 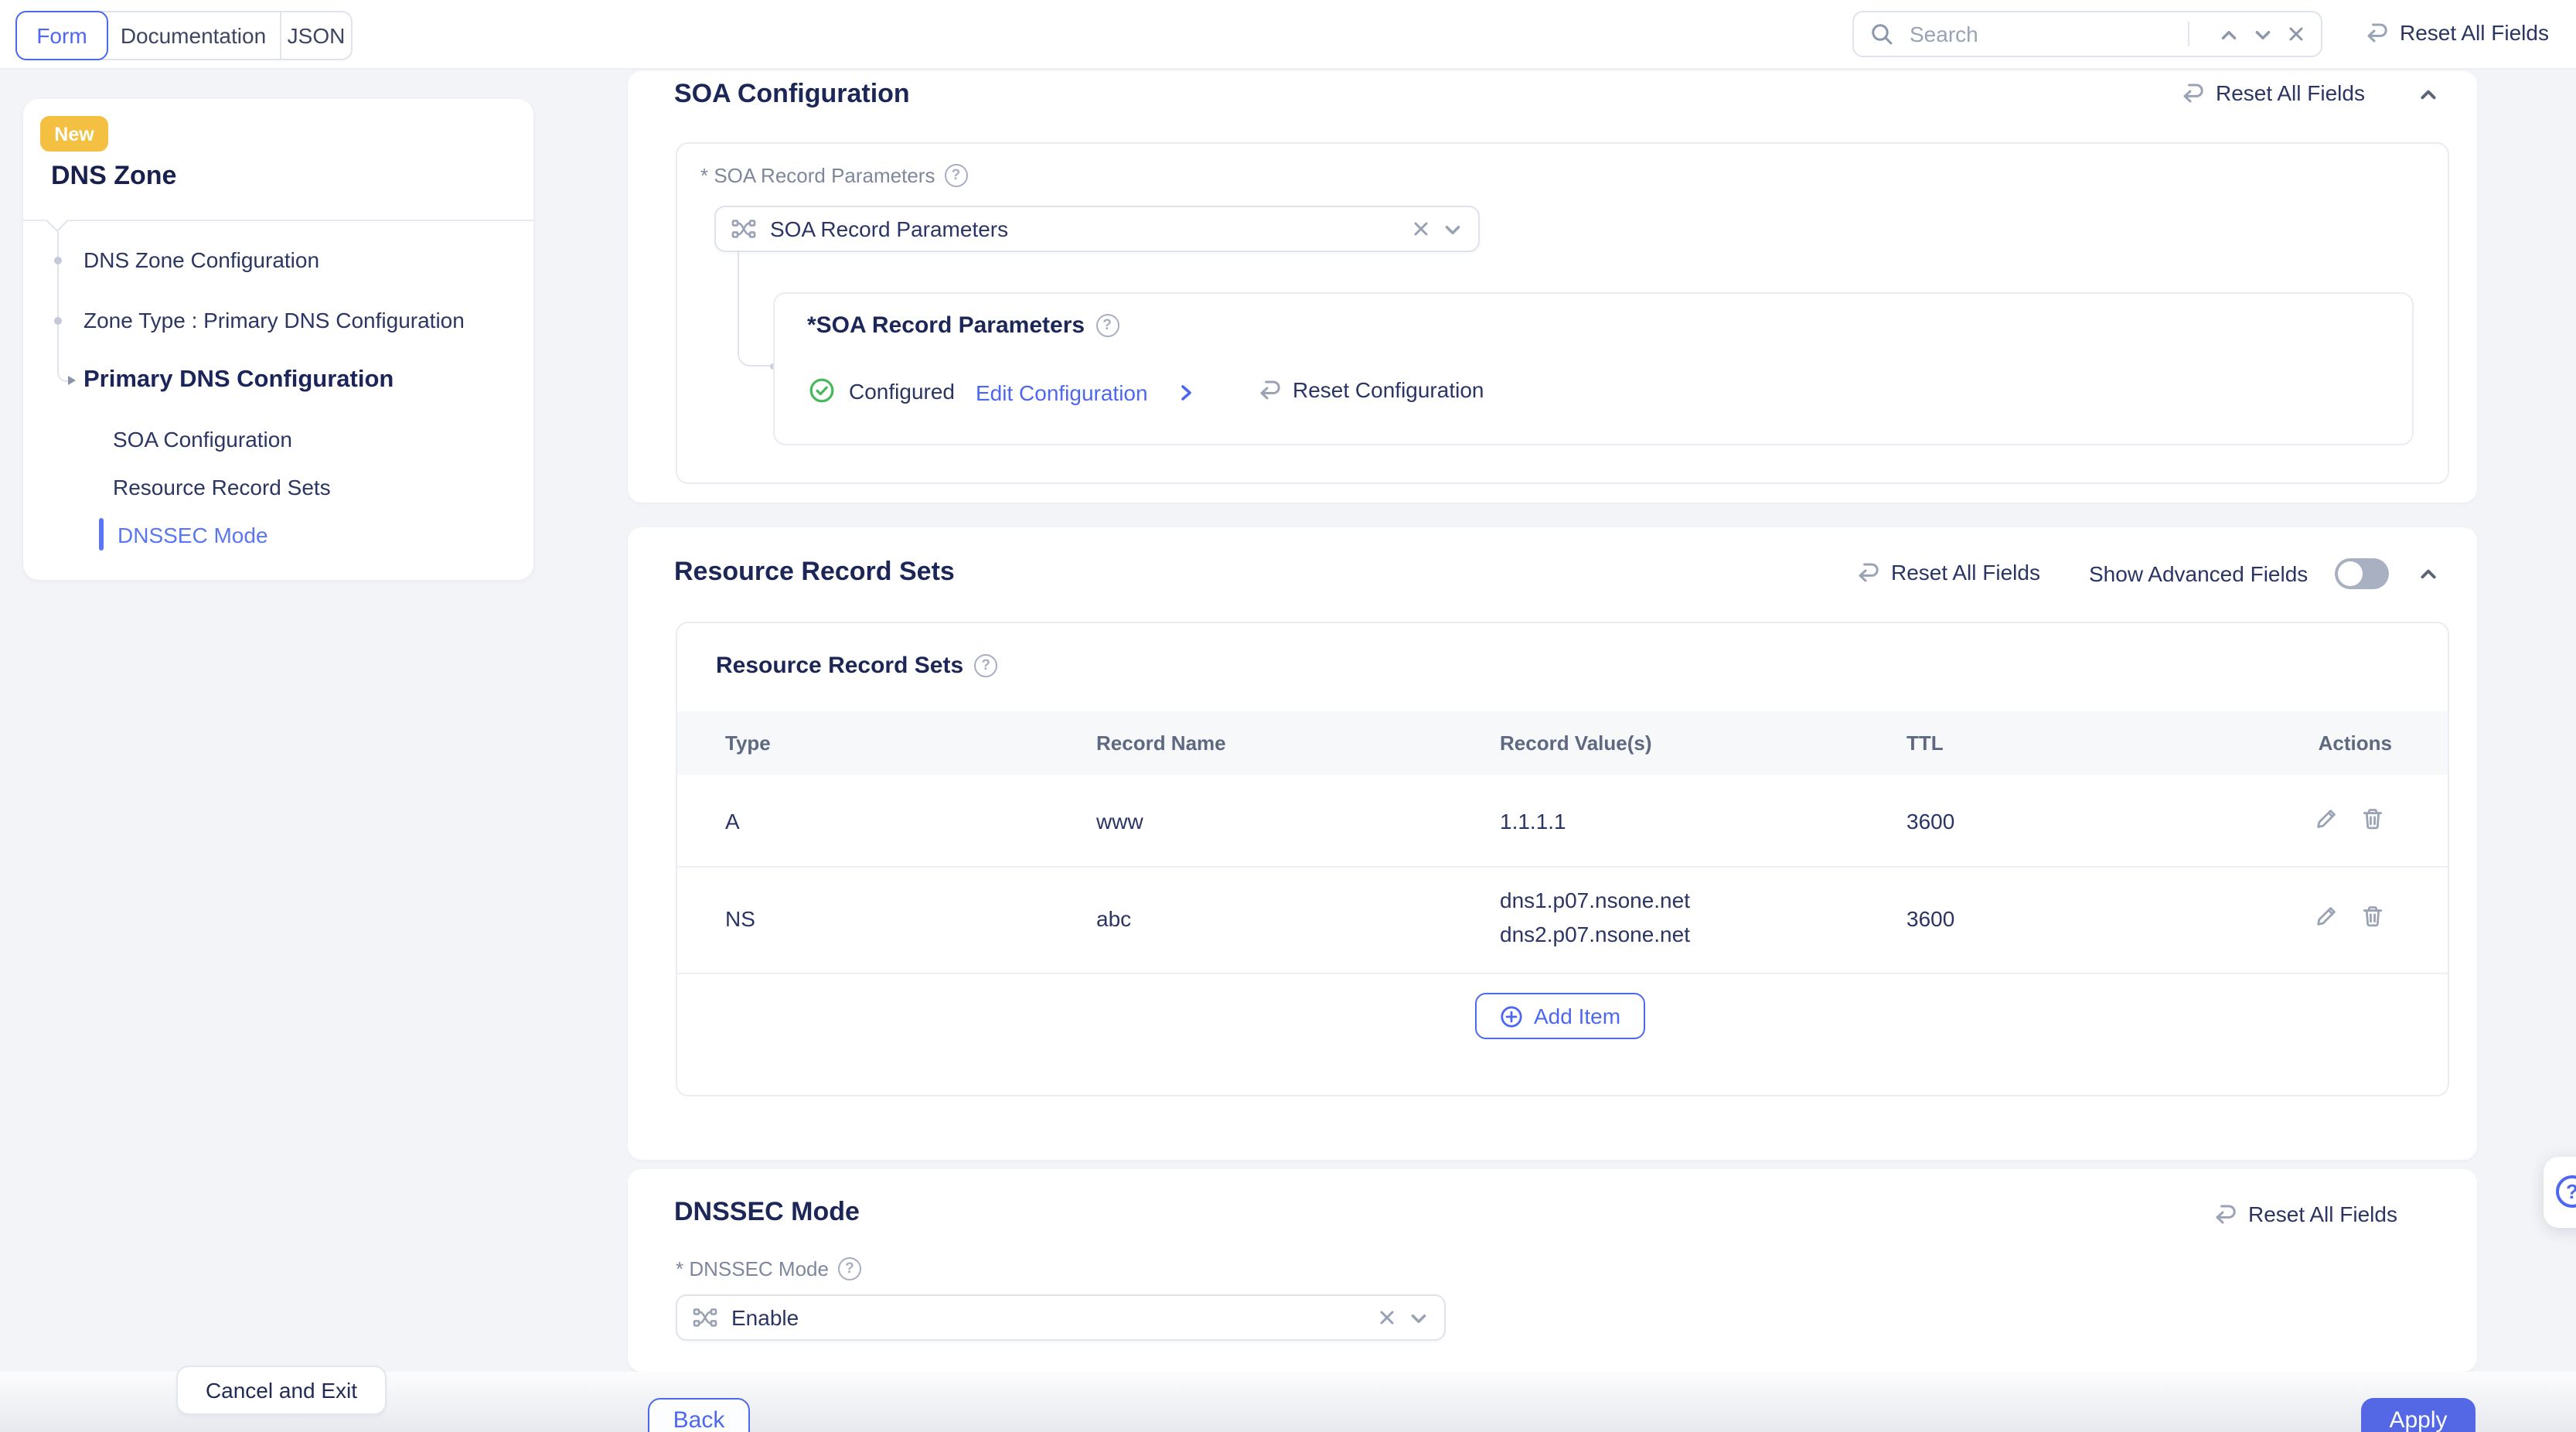 What do you see at coordinates (193, 535) in the screenshot?
I see `sidebar-item-dnssec-mode: DNSSEC Mode` at bounding box center [193, 535].